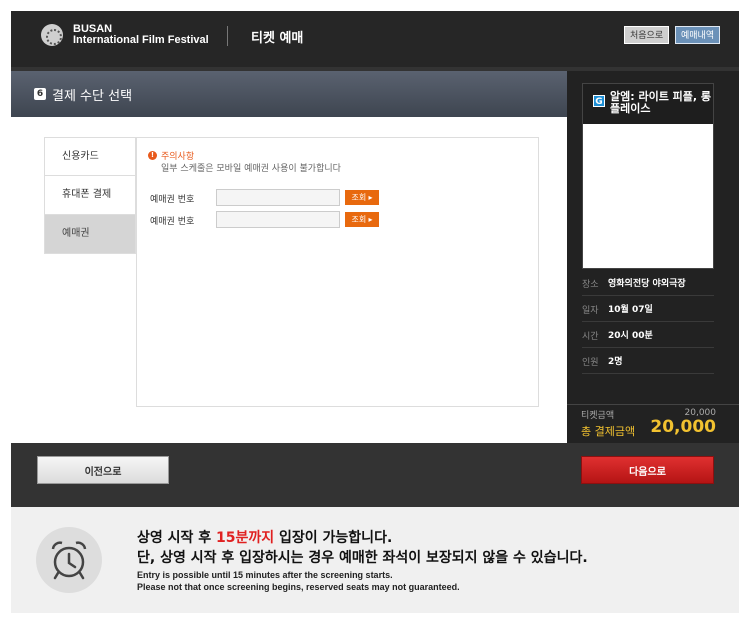  Describe the element at coordinates (683, 427) in the screenshot. I see `total-price-value: 20,000` at that location.